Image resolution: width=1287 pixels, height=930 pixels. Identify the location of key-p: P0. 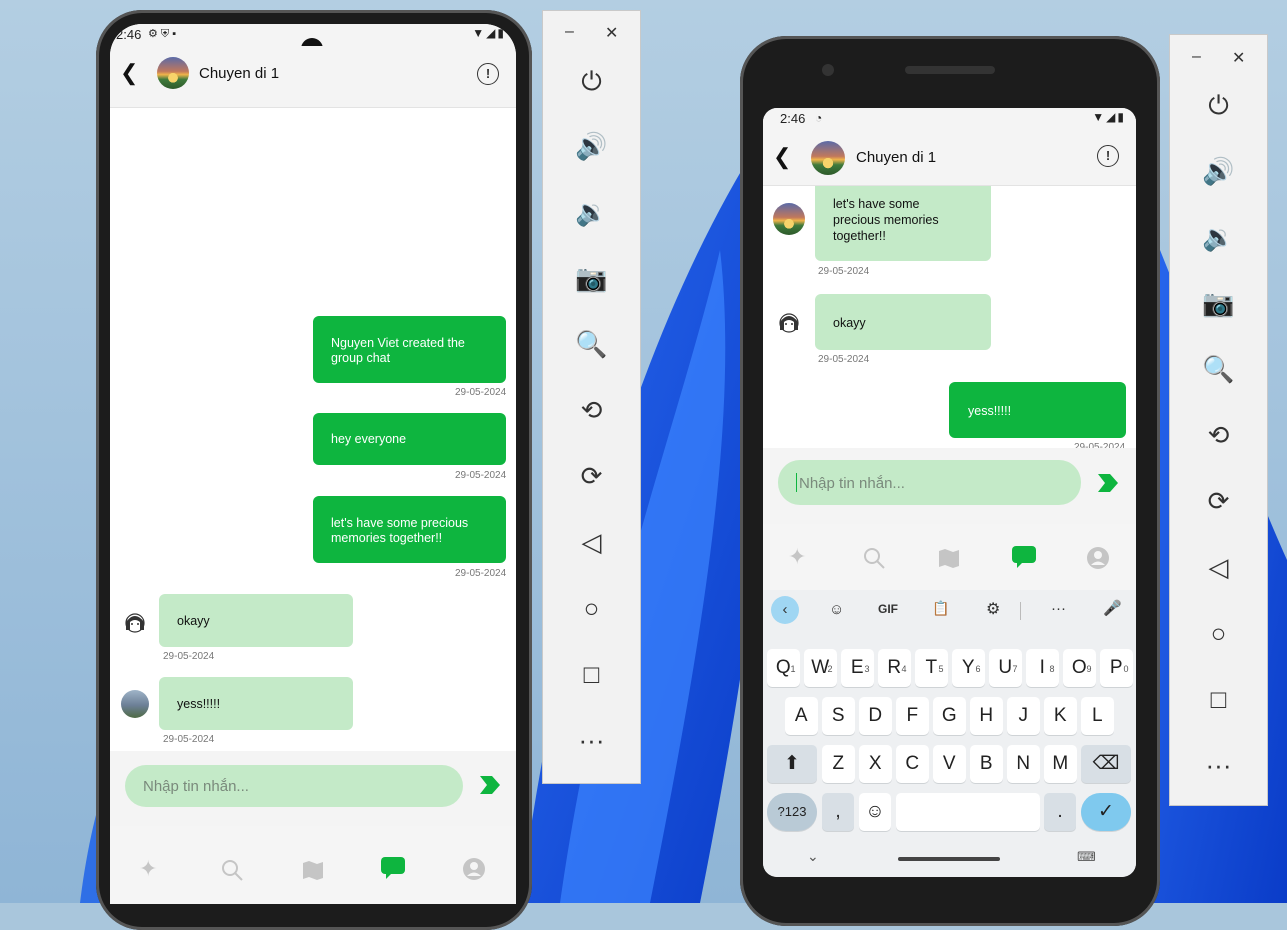
(1116, 668).